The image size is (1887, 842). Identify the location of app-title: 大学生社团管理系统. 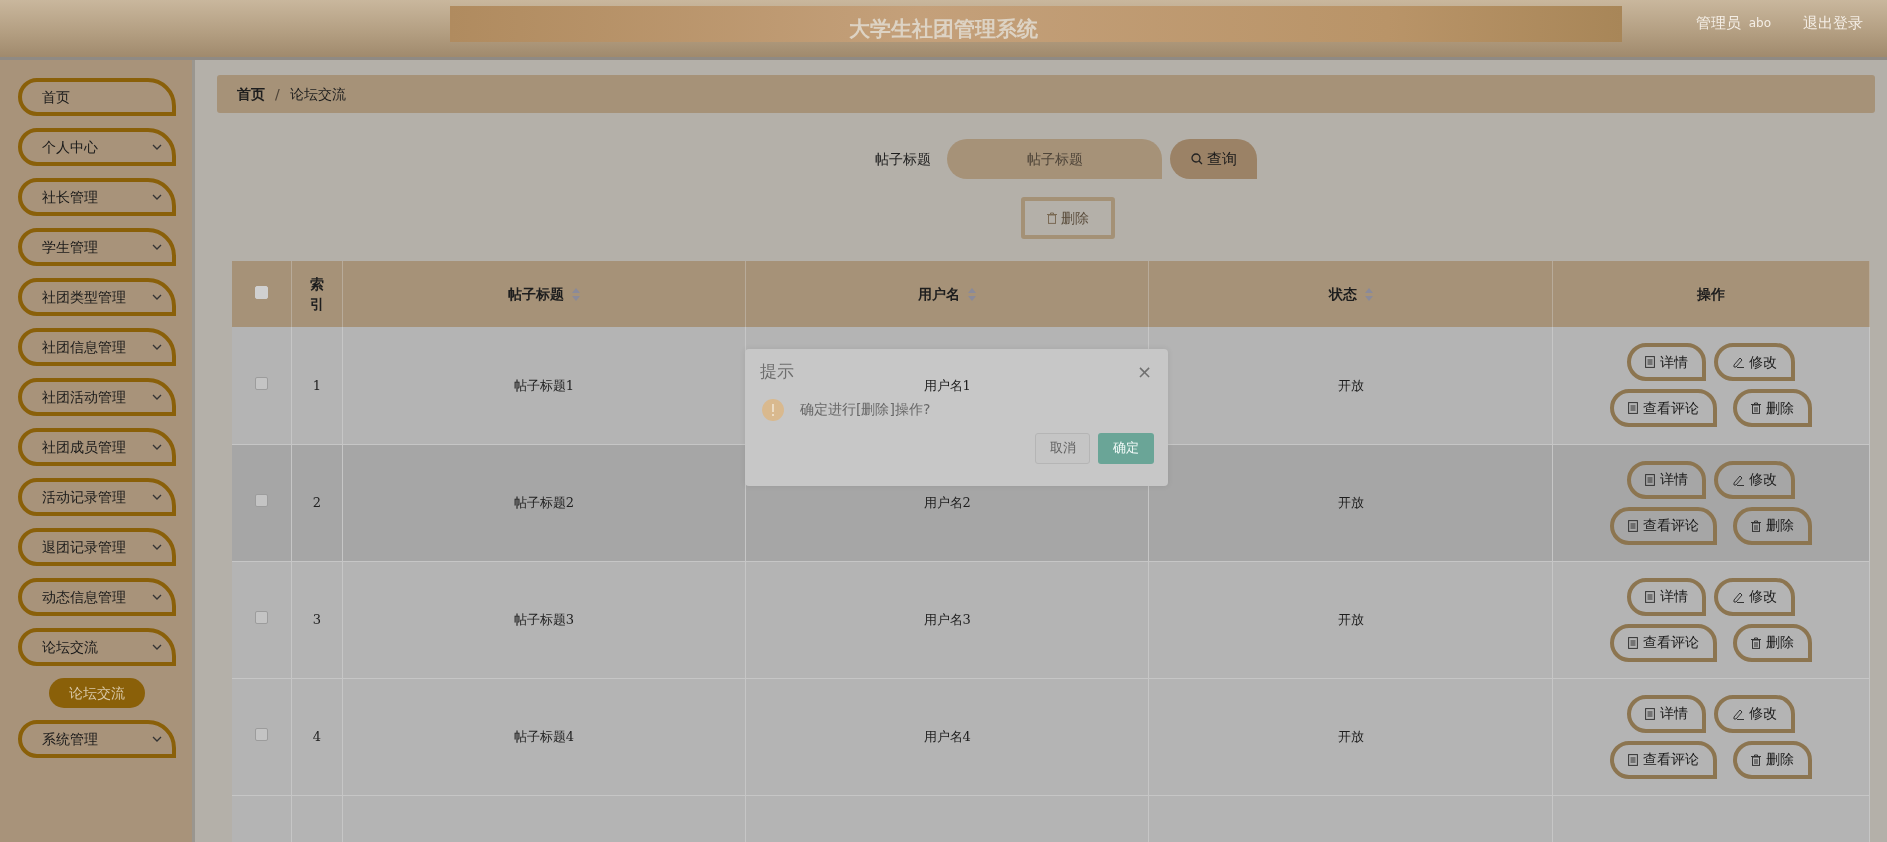
(943, 28).